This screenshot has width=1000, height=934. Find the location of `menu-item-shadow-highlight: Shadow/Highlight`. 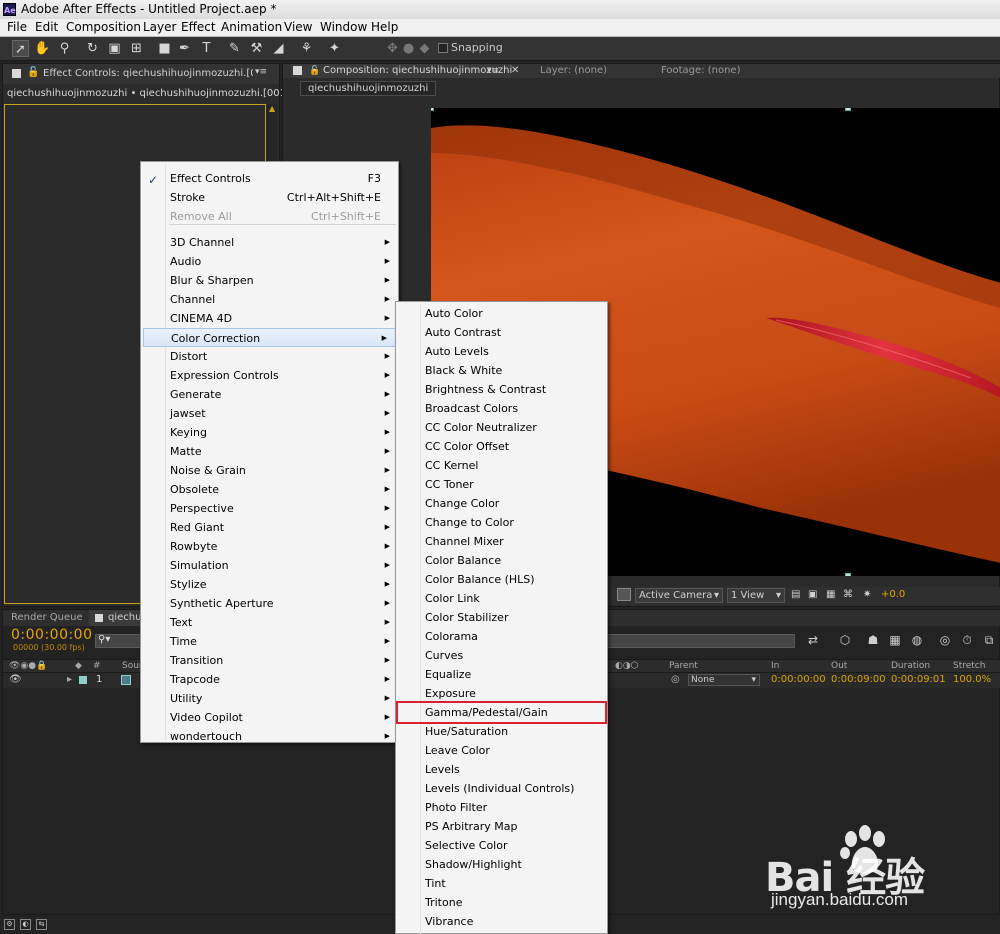

menu-item-shadow-highlight: Shadow/Highlight is located at coordinates (501, 864).